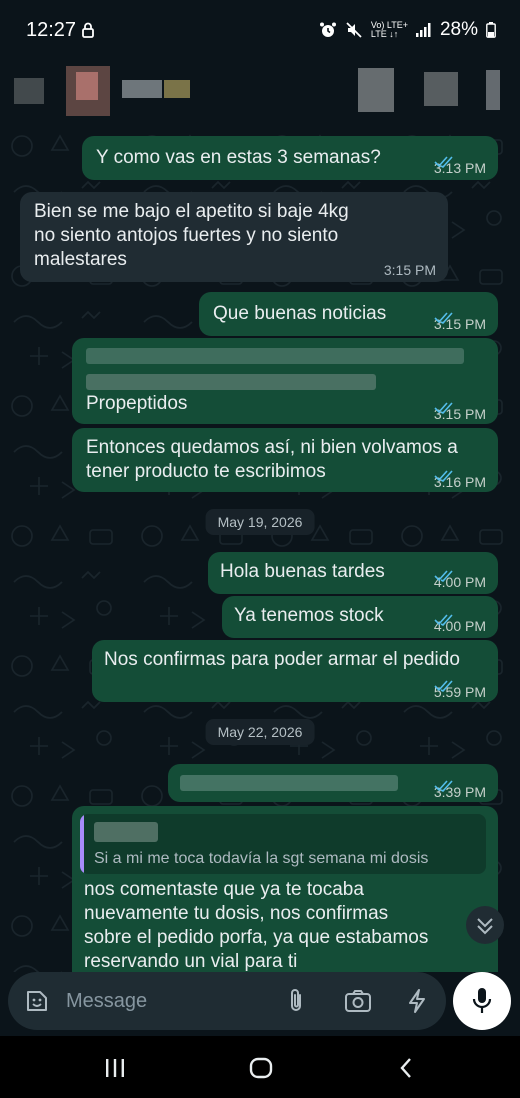 The height and width of the screenshot is (1098, 520). I want to click on message-bubble-outgoing: Propeptidos 3:15 PM, so click(285, 381).